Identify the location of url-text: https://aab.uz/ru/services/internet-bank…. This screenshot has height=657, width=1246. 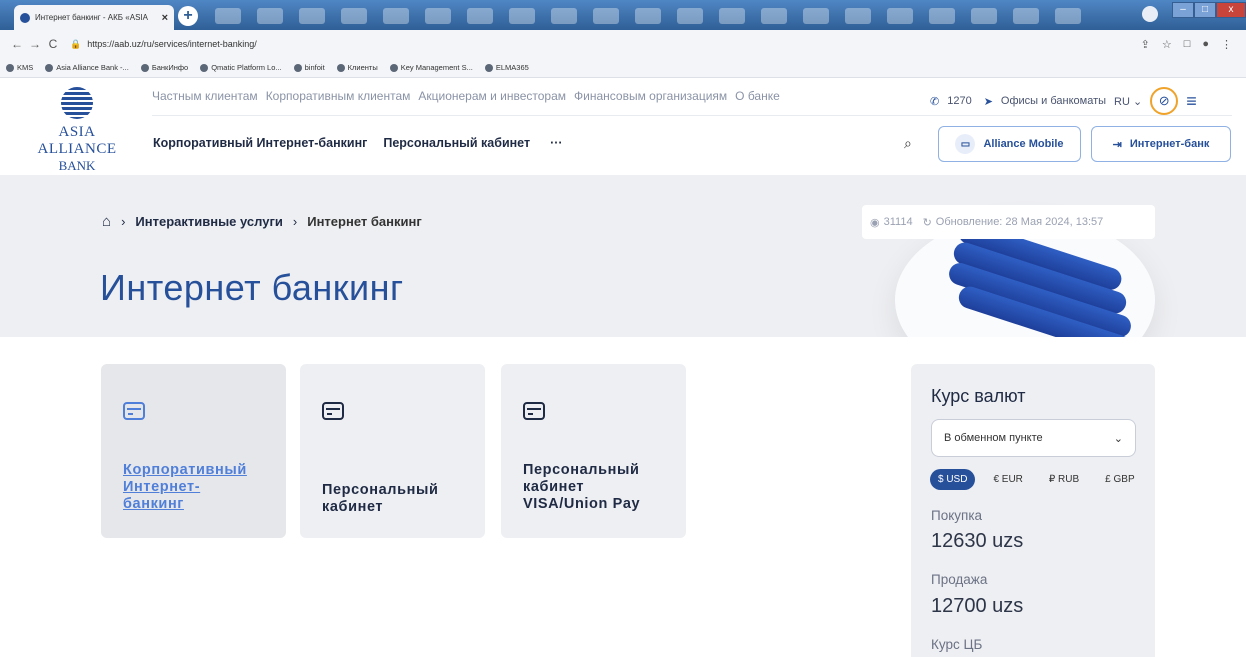
(172, 44).